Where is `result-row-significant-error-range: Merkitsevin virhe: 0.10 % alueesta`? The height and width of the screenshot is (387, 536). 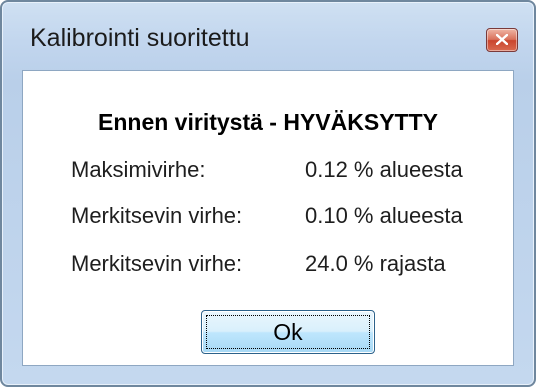 result-row-significant-error-range: Merkitsevin virhe: 0.10 % alueesta is located at coordinates (267, 216).